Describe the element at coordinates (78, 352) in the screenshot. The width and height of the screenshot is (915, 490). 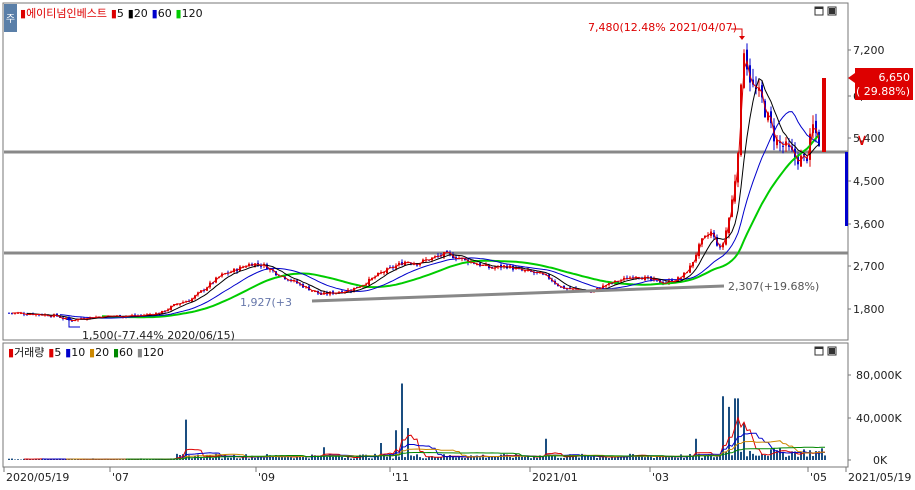
I see `legend-label: 10` at that location.